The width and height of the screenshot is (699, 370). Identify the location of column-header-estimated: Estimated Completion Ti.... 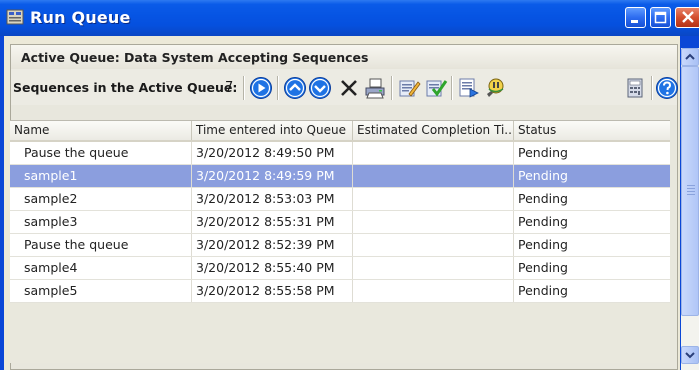
(433, 130).